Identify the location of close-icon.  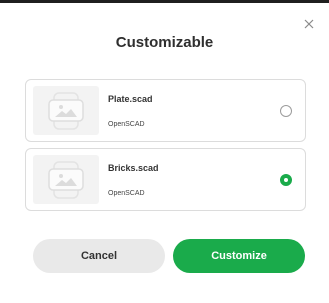
(309, 24).